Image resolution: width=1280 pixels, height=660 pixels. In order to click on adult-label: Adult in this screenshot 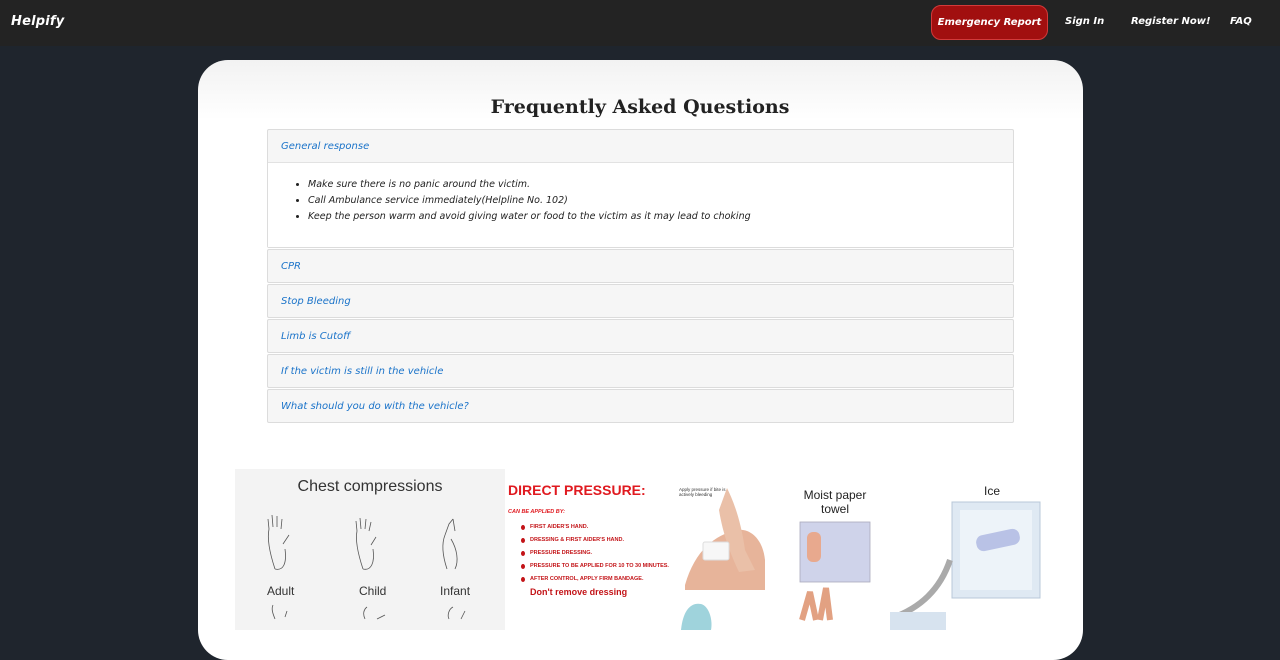, I will do `click(281, 591)`.